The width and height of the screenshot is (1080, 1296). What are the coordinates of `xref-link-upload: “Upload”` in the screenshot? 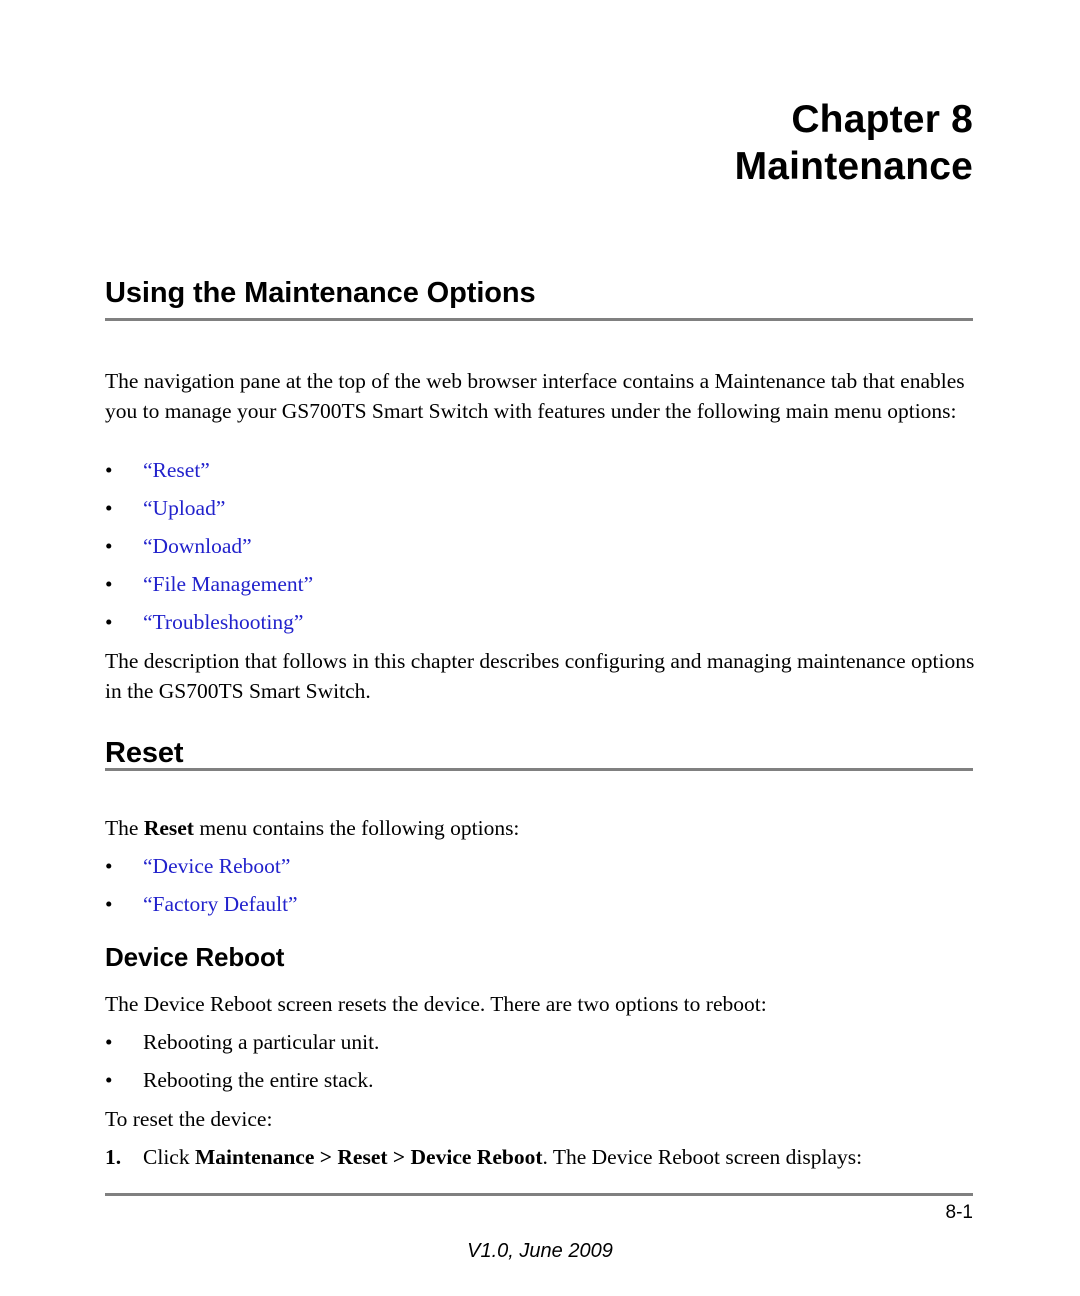 It's located at (564, 508).